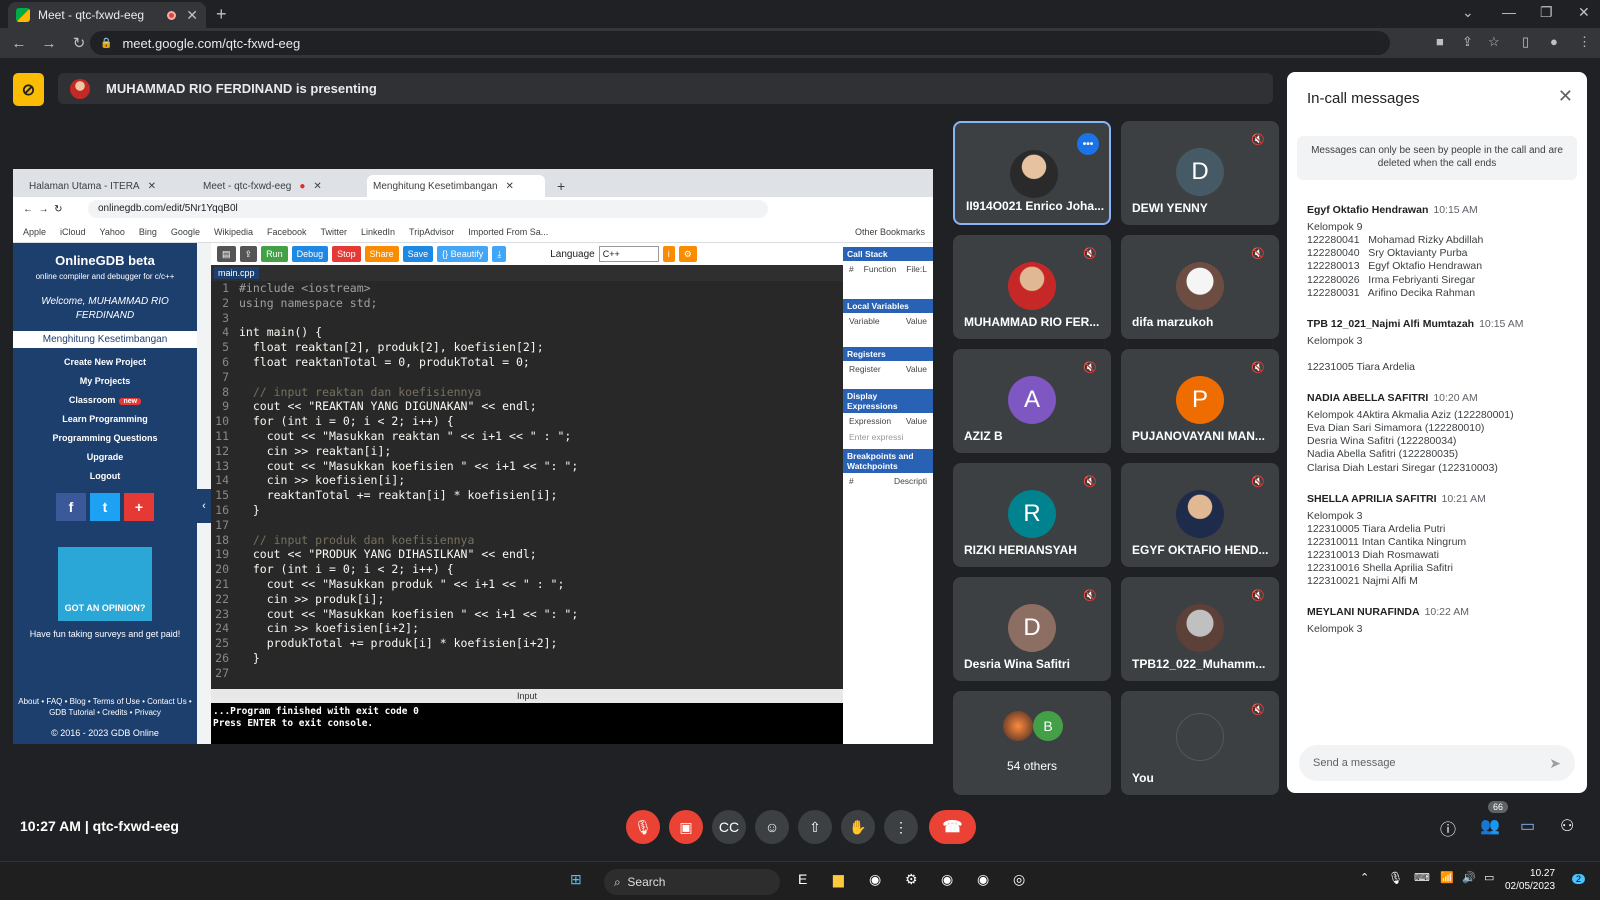  I want to click on minimize-button: —, so click(1509, 12).